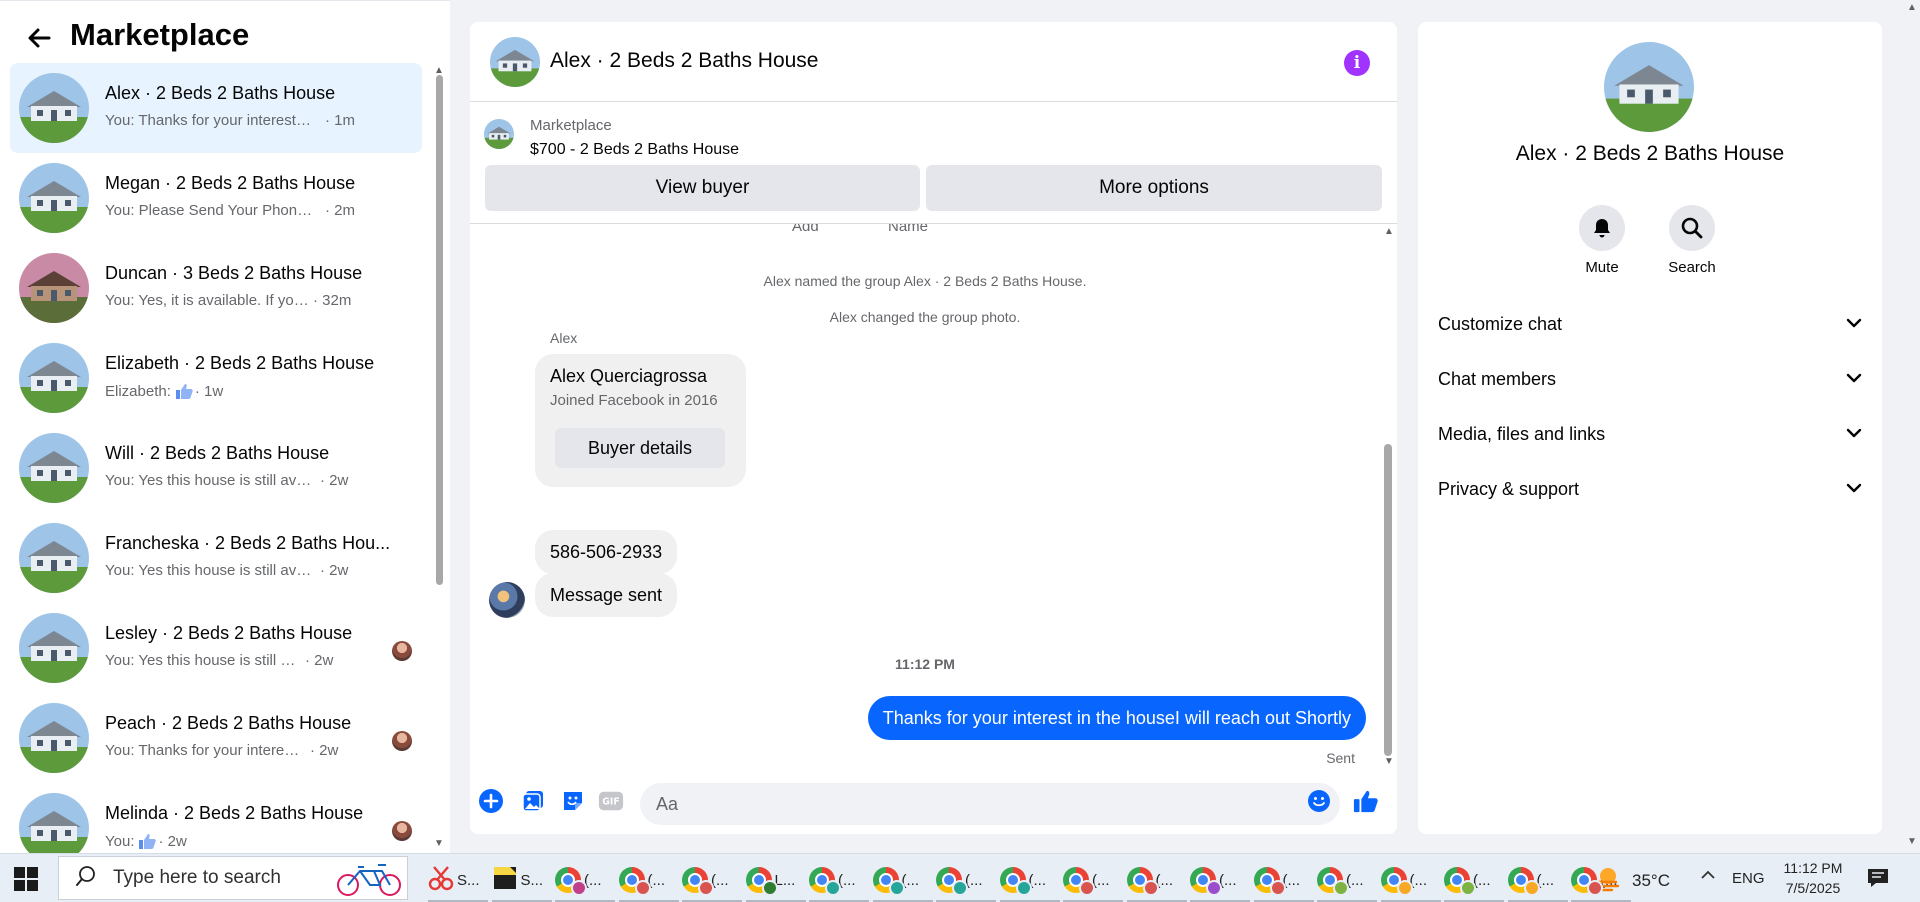  I want to click on sent-status: Sent, so click(1340, 758).